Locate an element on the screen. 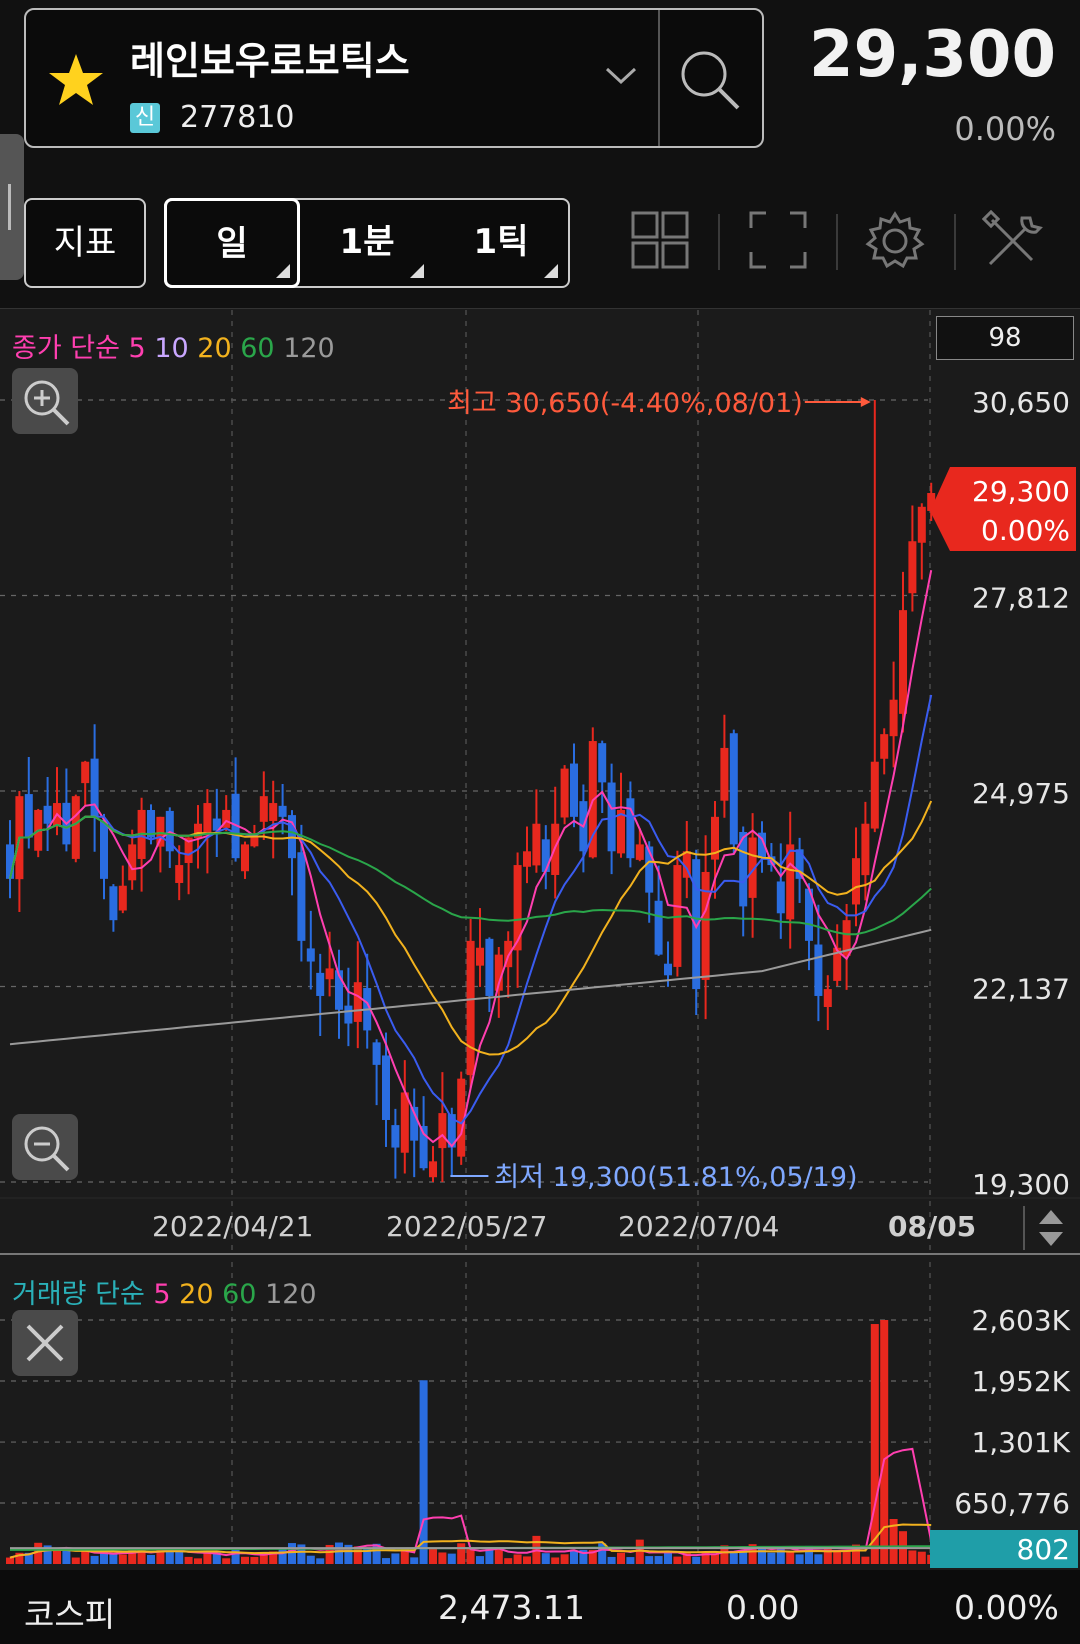 Image resolution: width=1080 pixels, height=1644 pixels. high-pointer-arrow is located at coordinates (865, 402).